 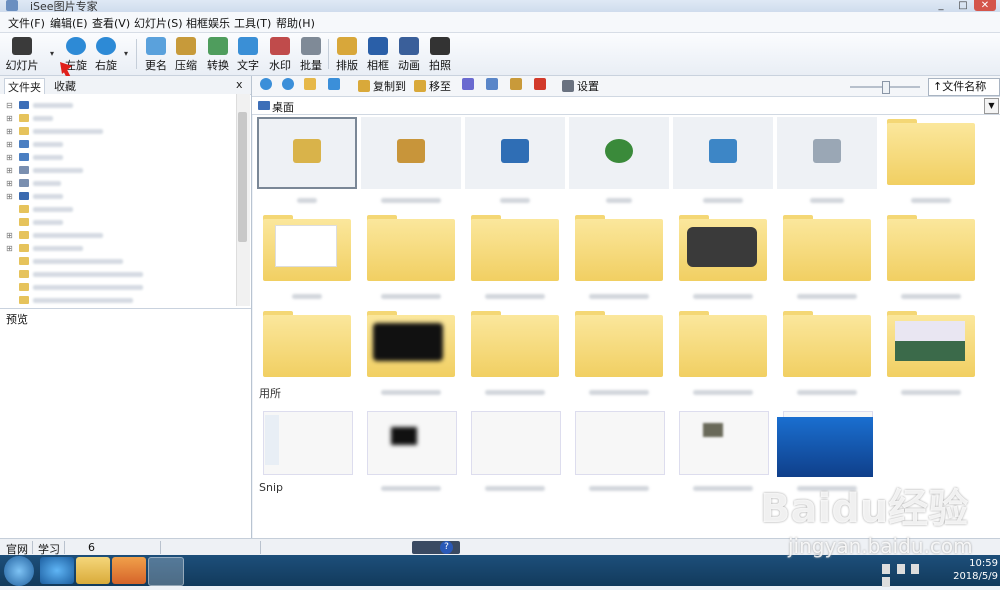 What do you see at coordinates (166, 571) in the screenshot?
I see `isee-taskbar-icon` at bounding box center [166, 571].